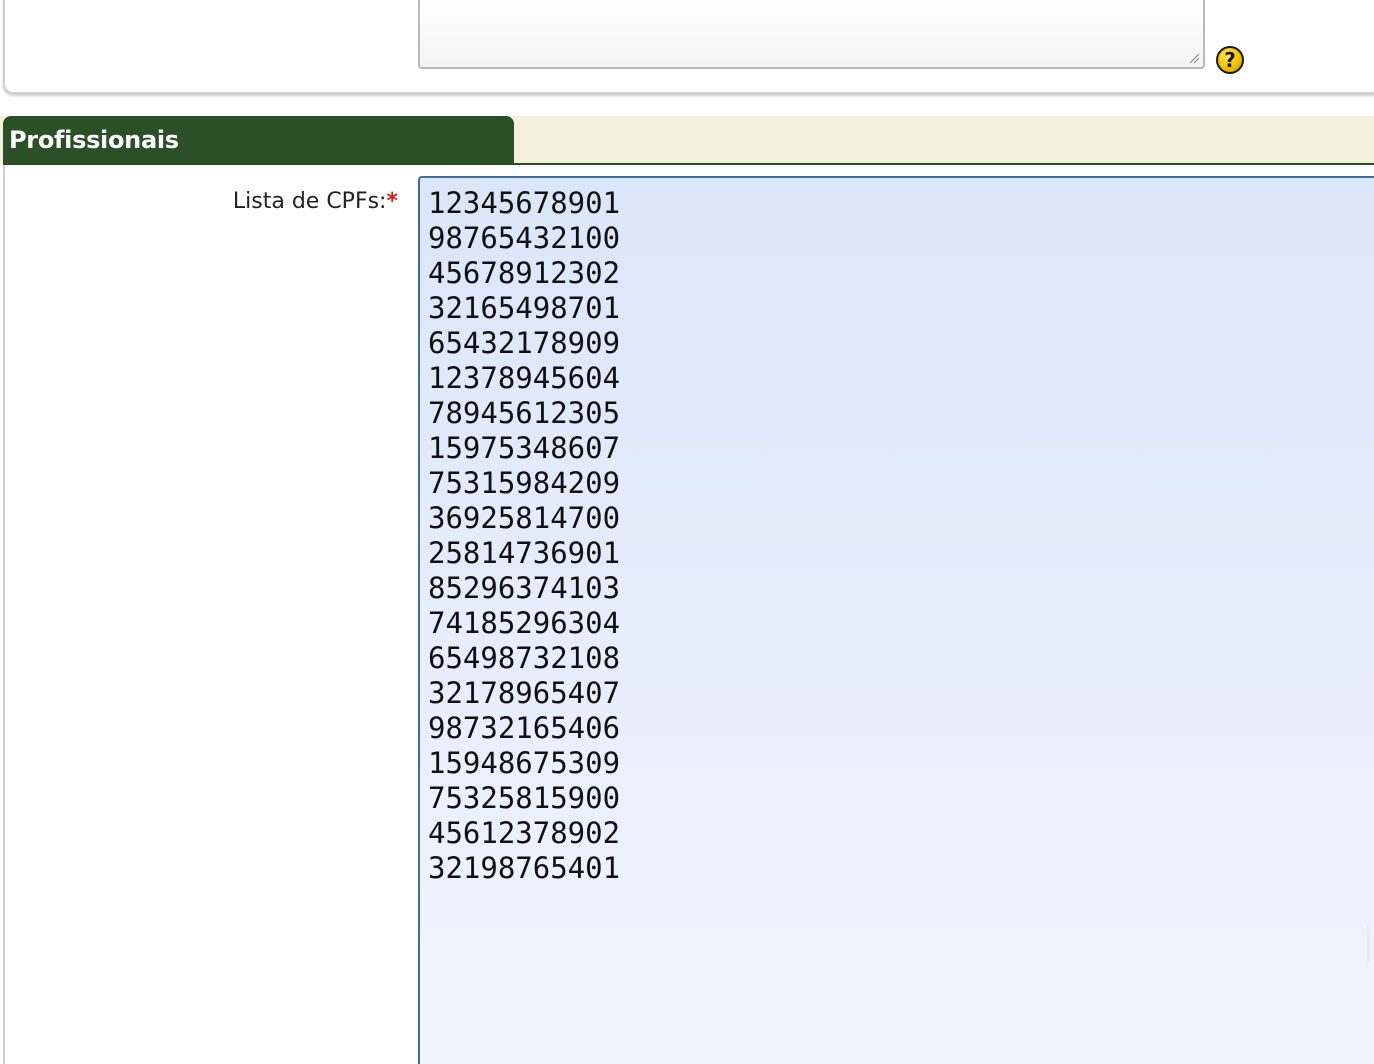  Describe the element at coordinates (392, 201) in the screenshot. I see `required-marker: *` at that location.